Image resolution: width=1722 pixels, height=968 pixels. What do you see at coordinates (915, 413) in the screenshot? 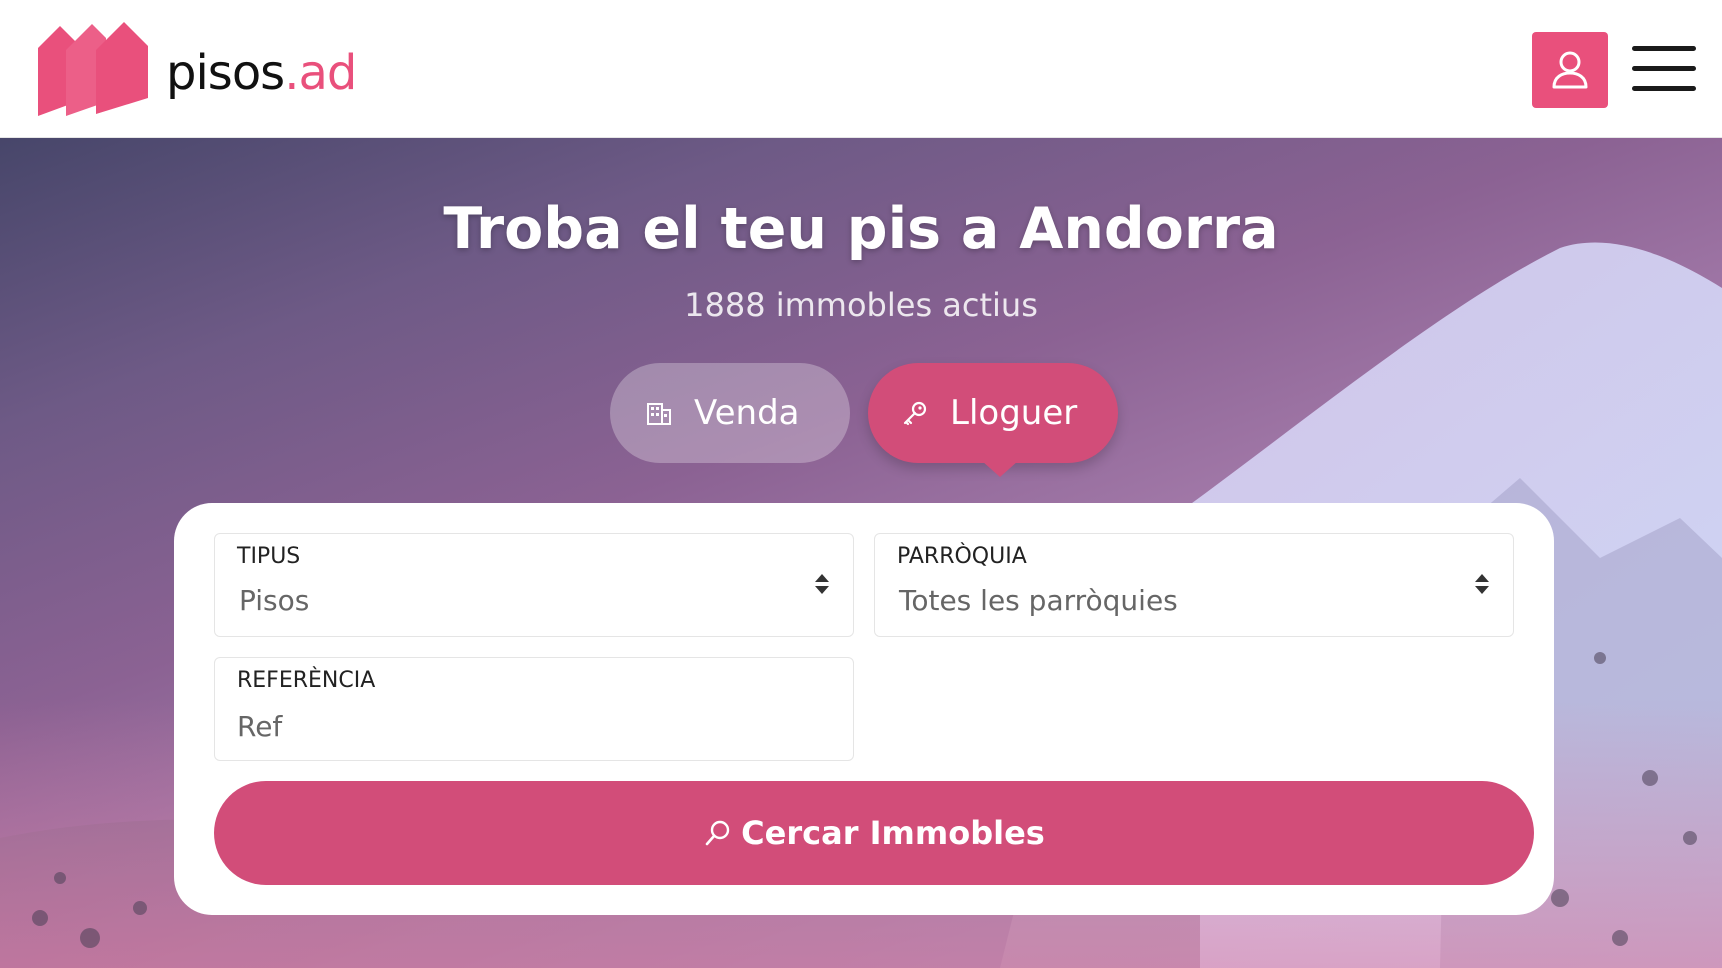
I see `key-icon` at bounding box center [915, 413].